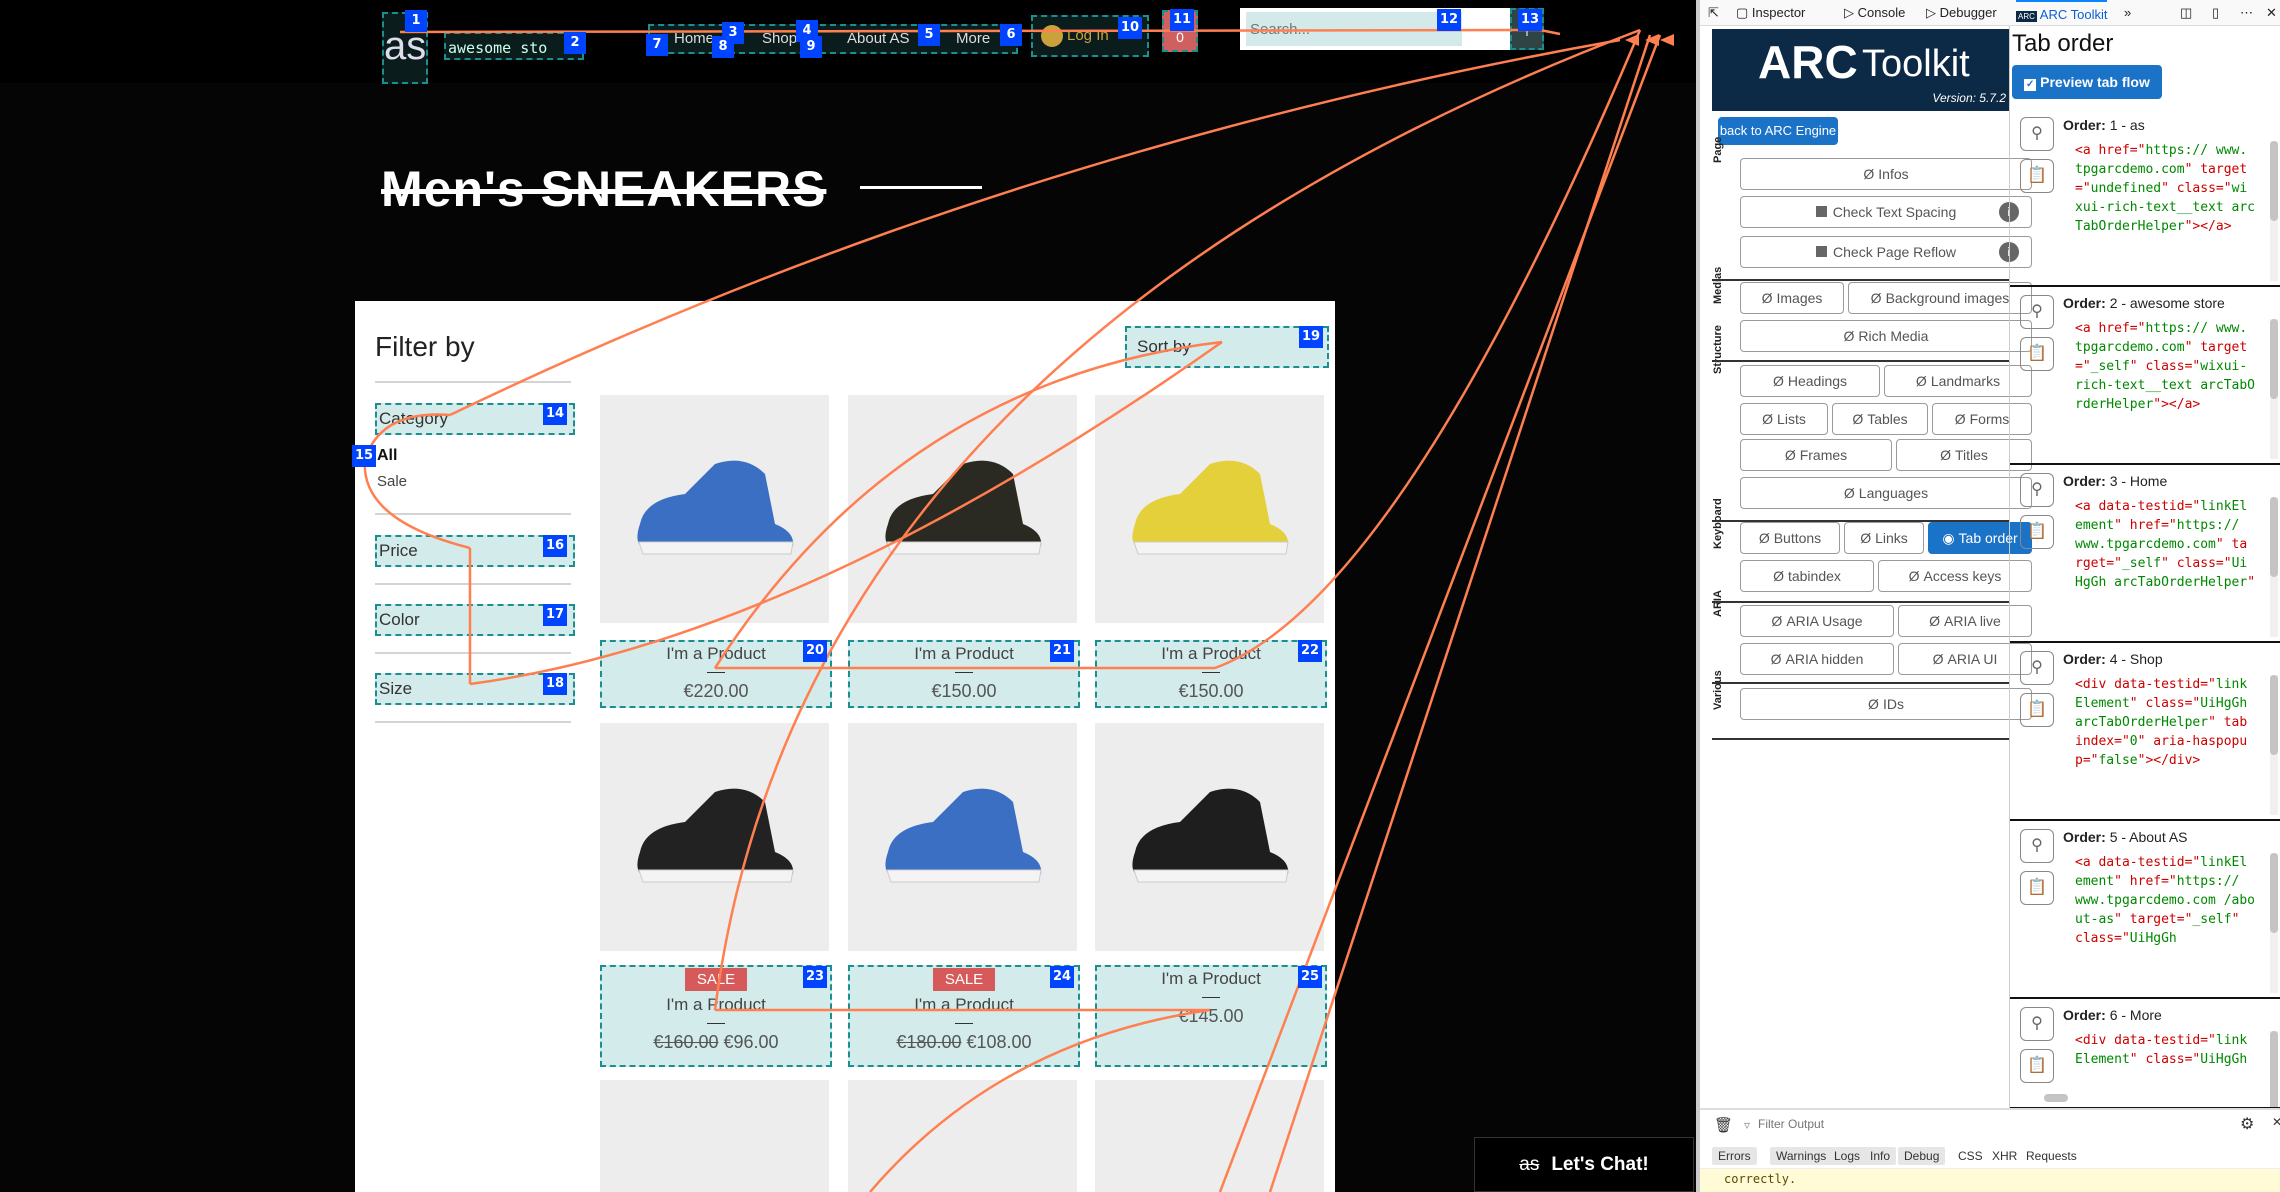 The image size is (2280, 1192). Describe the element at coordinates (1770, 13) in the screenshot. I see `tab-inspector: ▢ Inspector` at that location.